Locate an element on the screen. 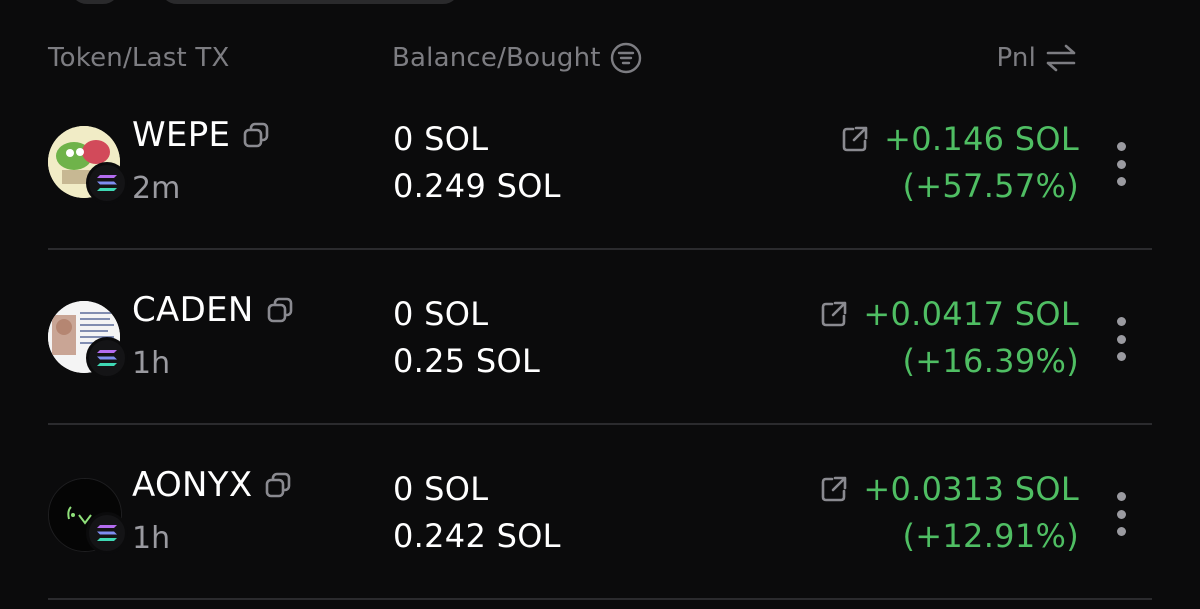  pnl-amount: +0.146 SOL is located at coordinates (959, 139).